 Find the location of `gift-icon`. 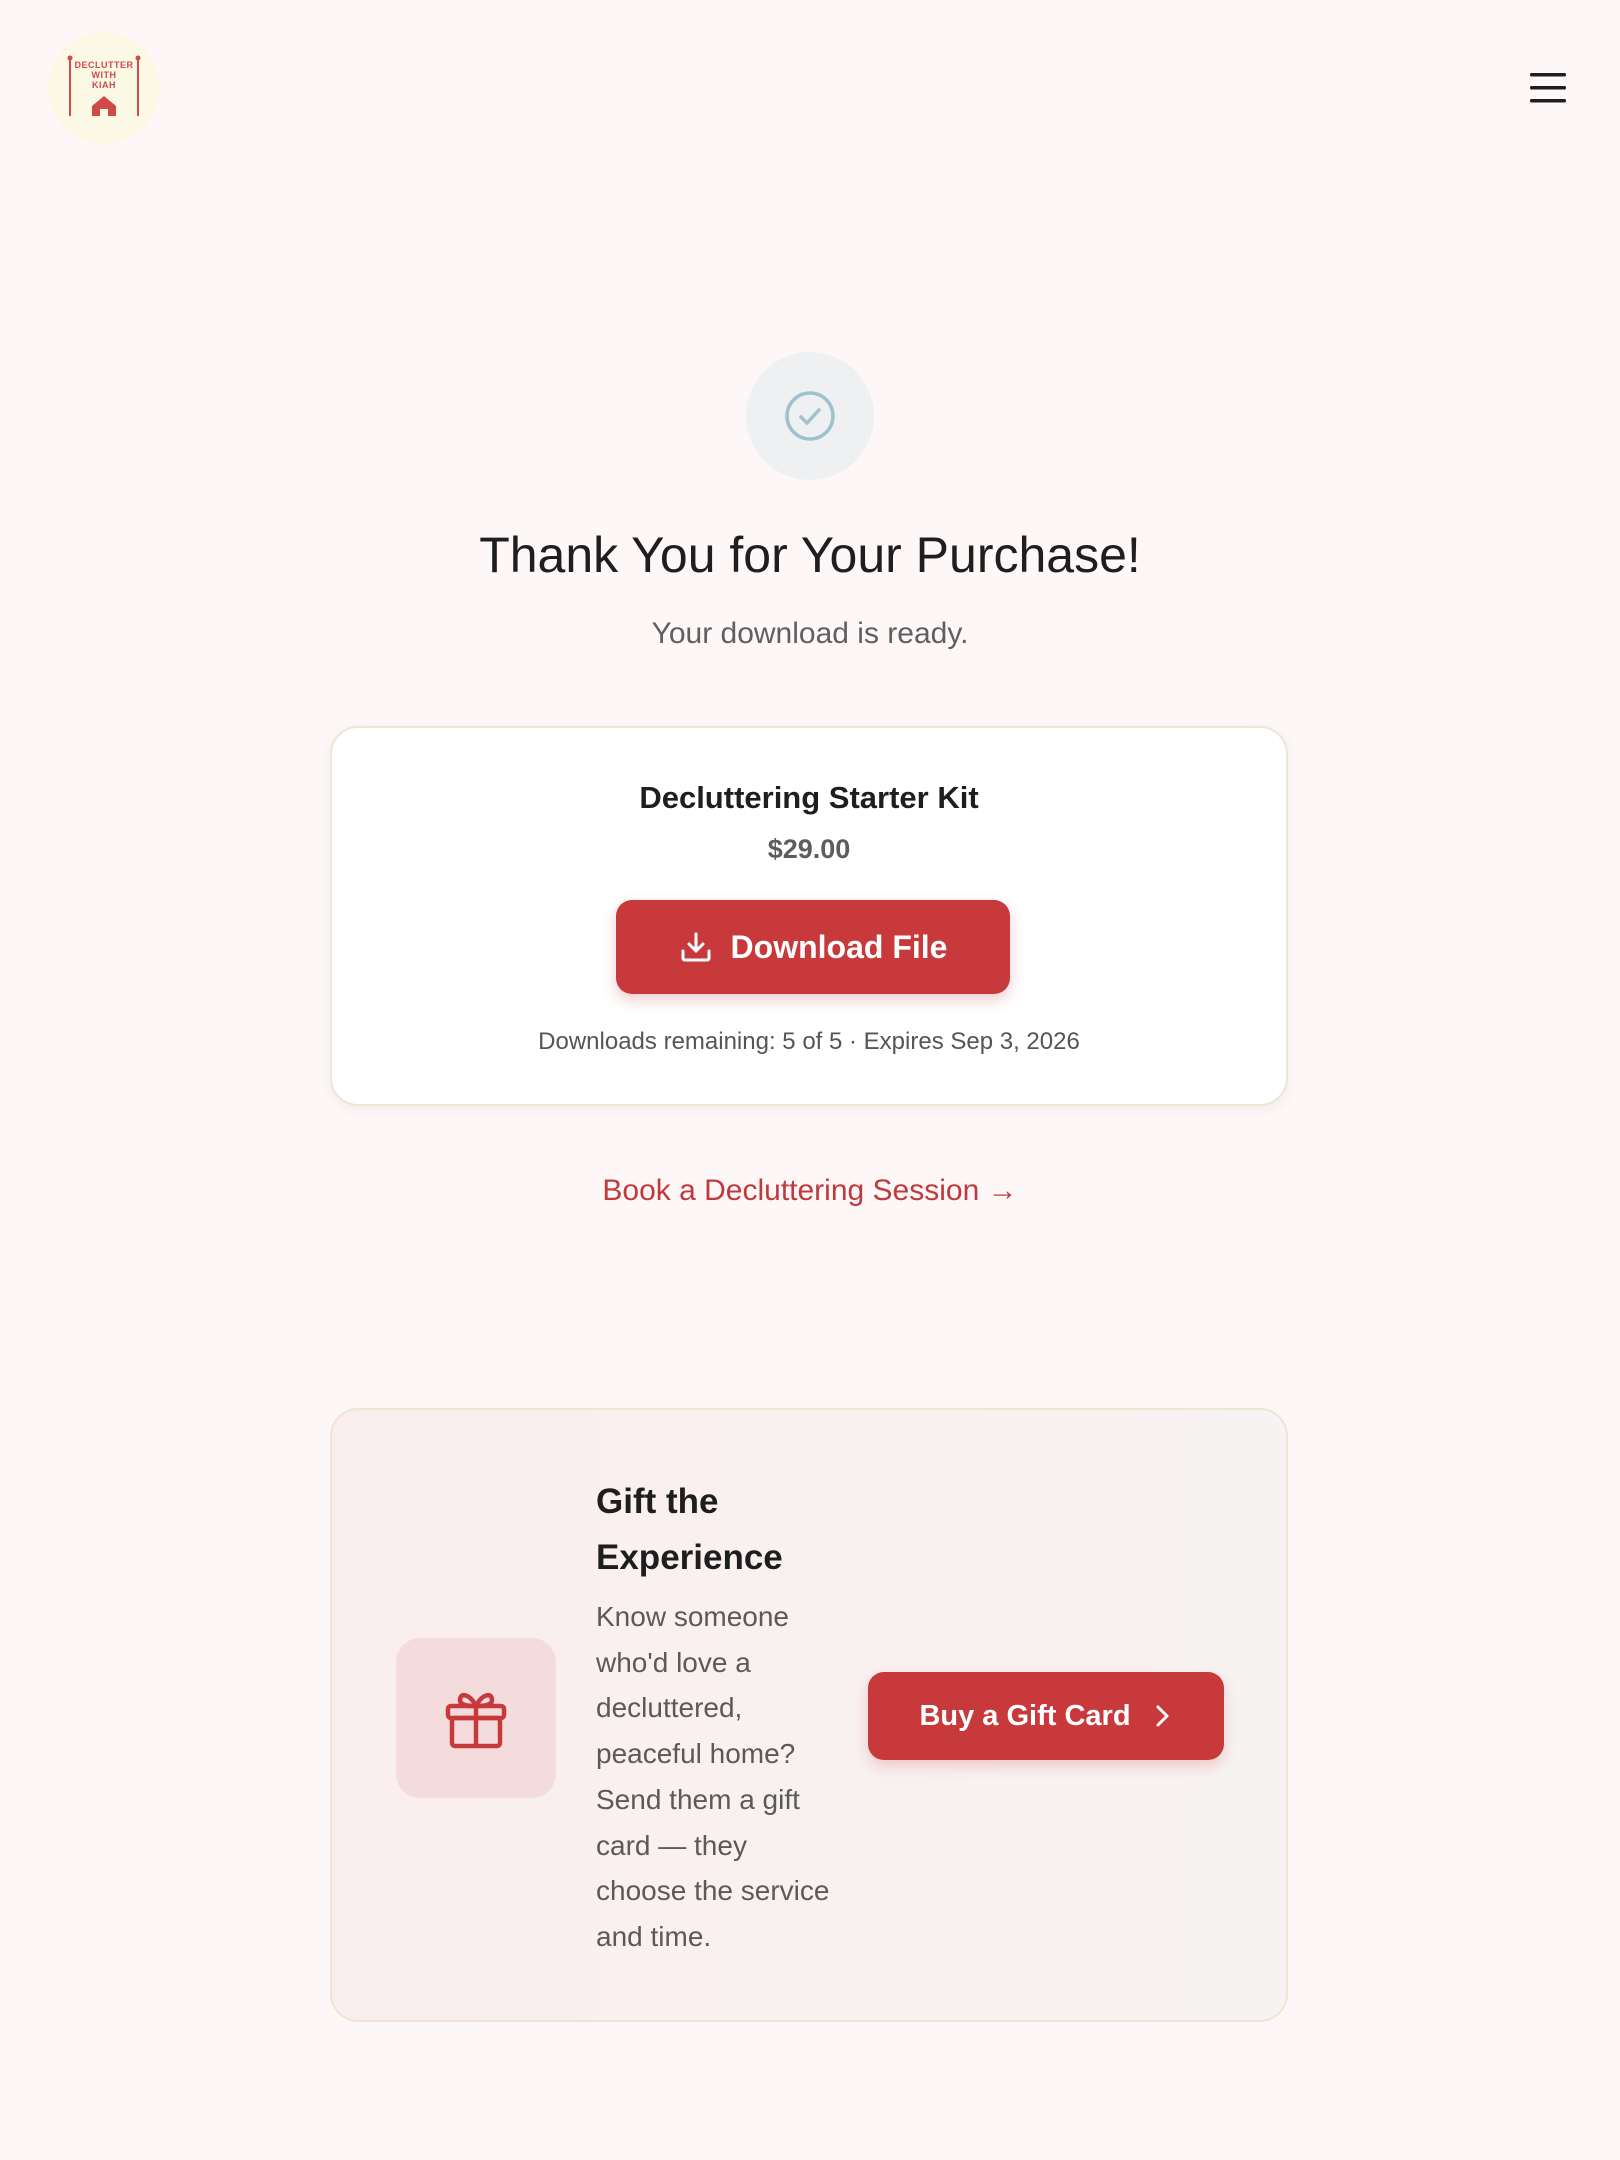

gift-icon is located at coordinates (476, 1720).